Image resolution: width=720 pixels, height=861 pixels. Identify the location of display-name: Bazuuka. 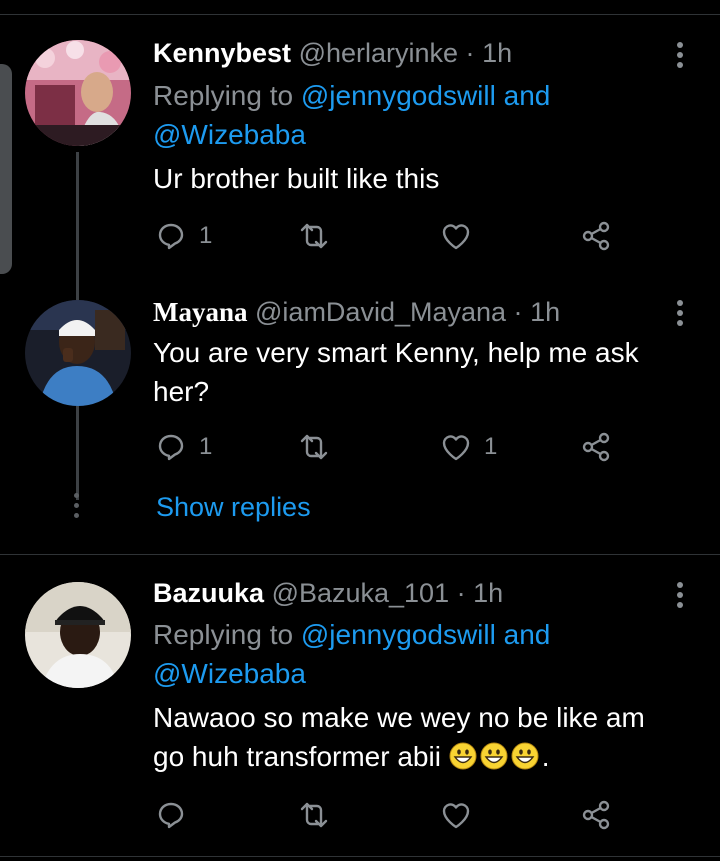
(208, 593).